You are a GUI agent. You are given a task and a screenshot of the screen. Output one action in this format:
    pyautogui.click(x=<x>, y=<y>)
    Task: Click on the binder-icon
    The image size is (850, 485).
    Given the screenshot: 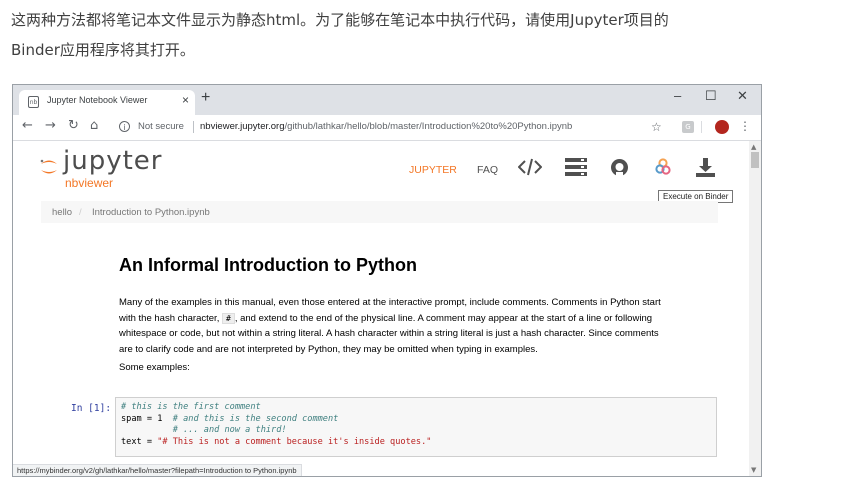 What is the action you would take?
    pyautogui.click(x=663, y=167)
    